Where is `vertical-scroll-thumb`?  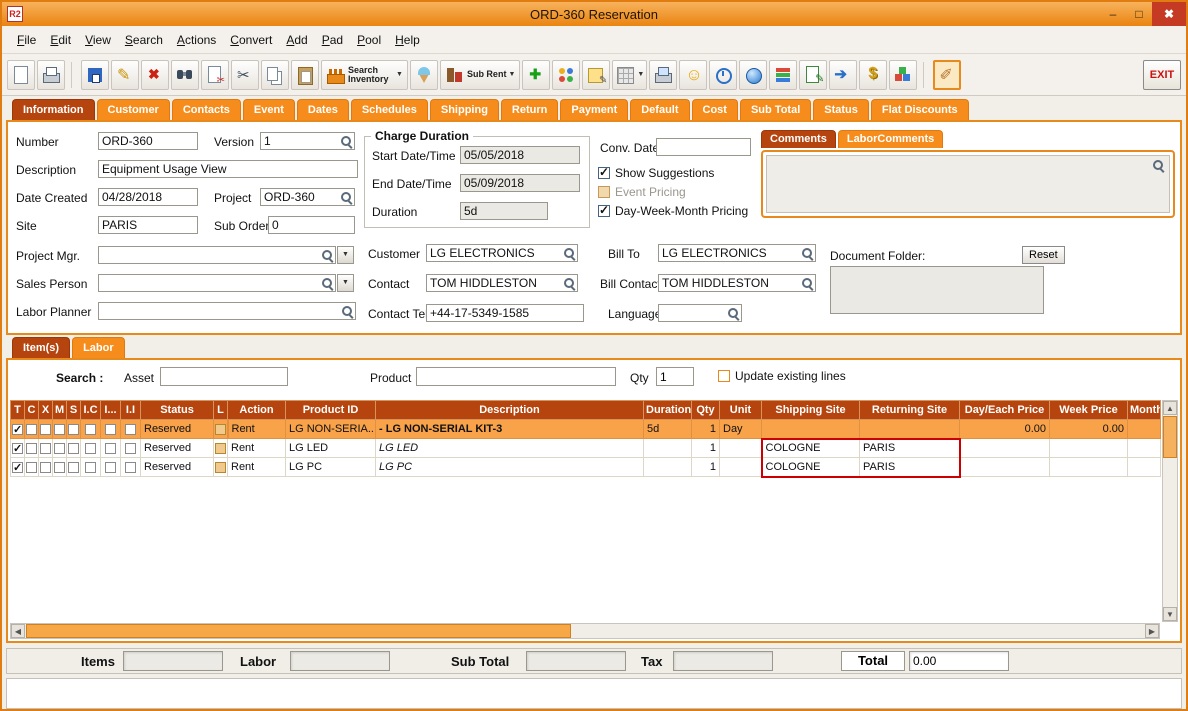 vertical-scroll-thumb is located at coordinates (1170, 437).